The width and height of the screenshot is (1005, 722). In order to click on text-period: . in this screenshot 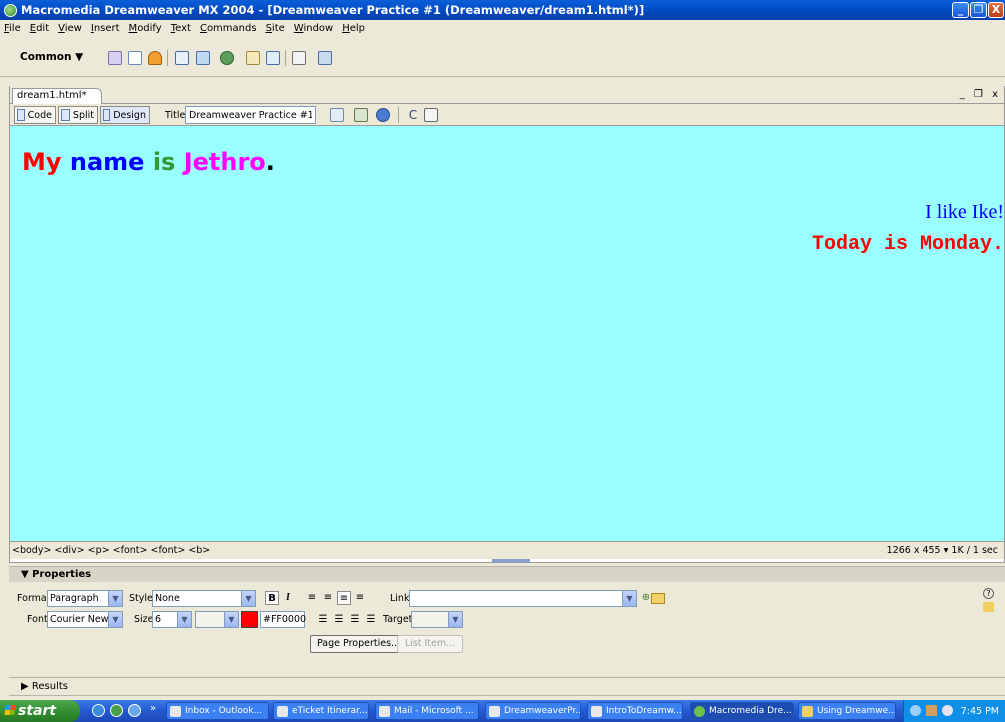, I will do `click(270, 162)`.